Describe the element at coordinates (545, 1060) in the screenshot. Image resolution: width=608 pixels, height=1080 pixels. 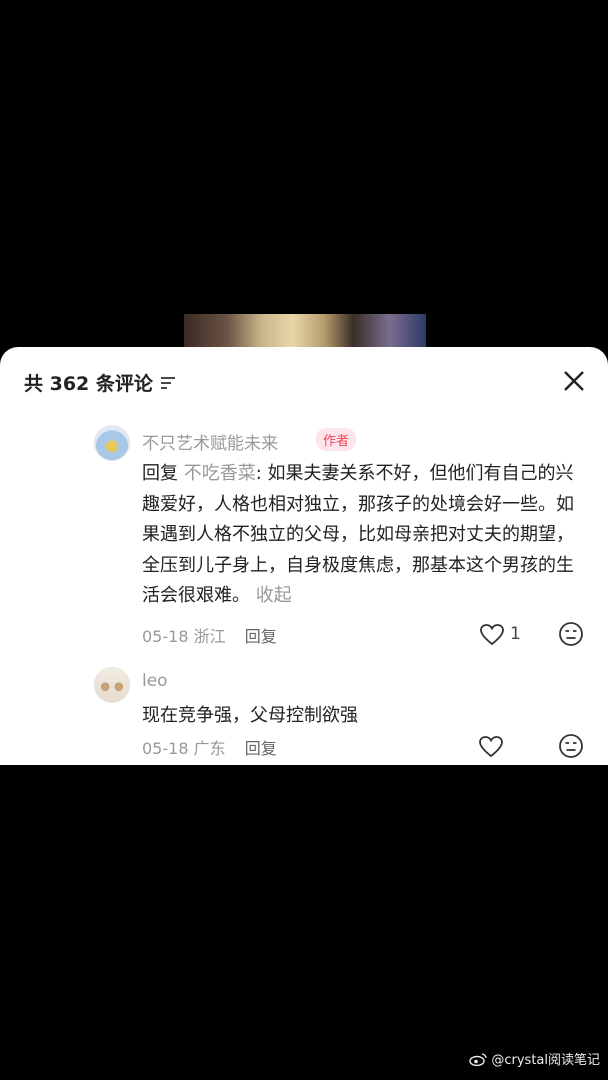
I see `watermark-text: @crystal阅读笔记` at that location.